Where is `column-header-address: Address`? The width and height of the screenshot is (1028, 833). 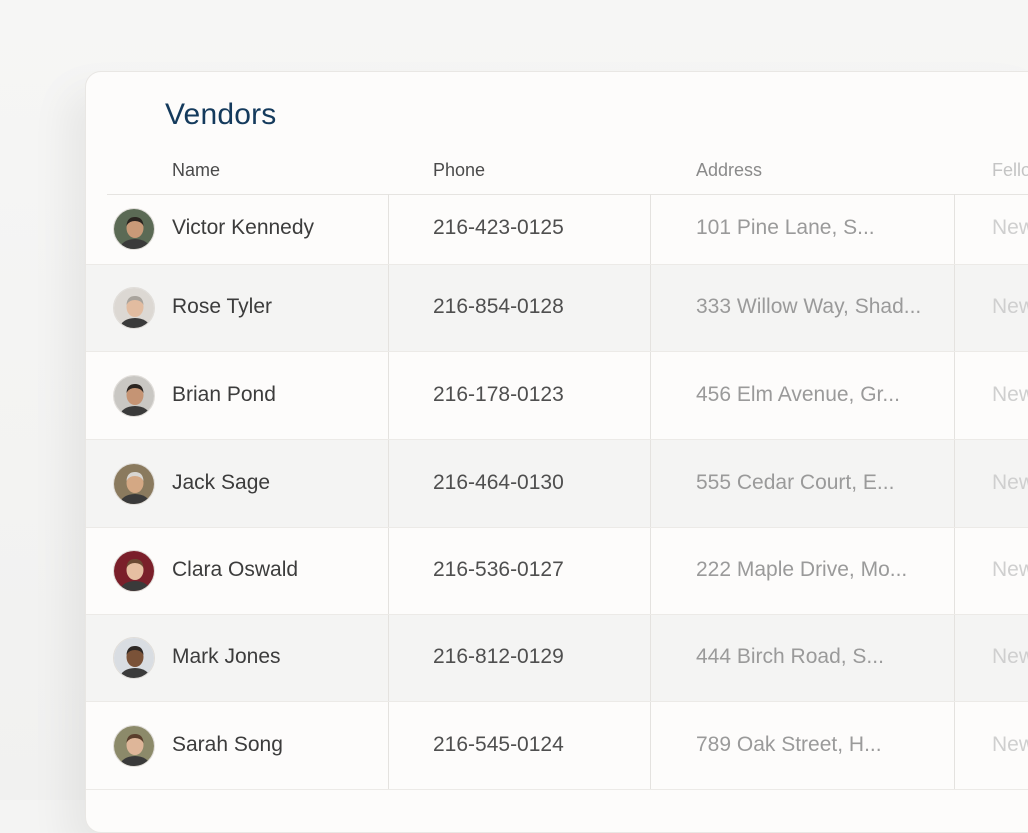
column-header-address: Address is located at coordinates (729, 170).